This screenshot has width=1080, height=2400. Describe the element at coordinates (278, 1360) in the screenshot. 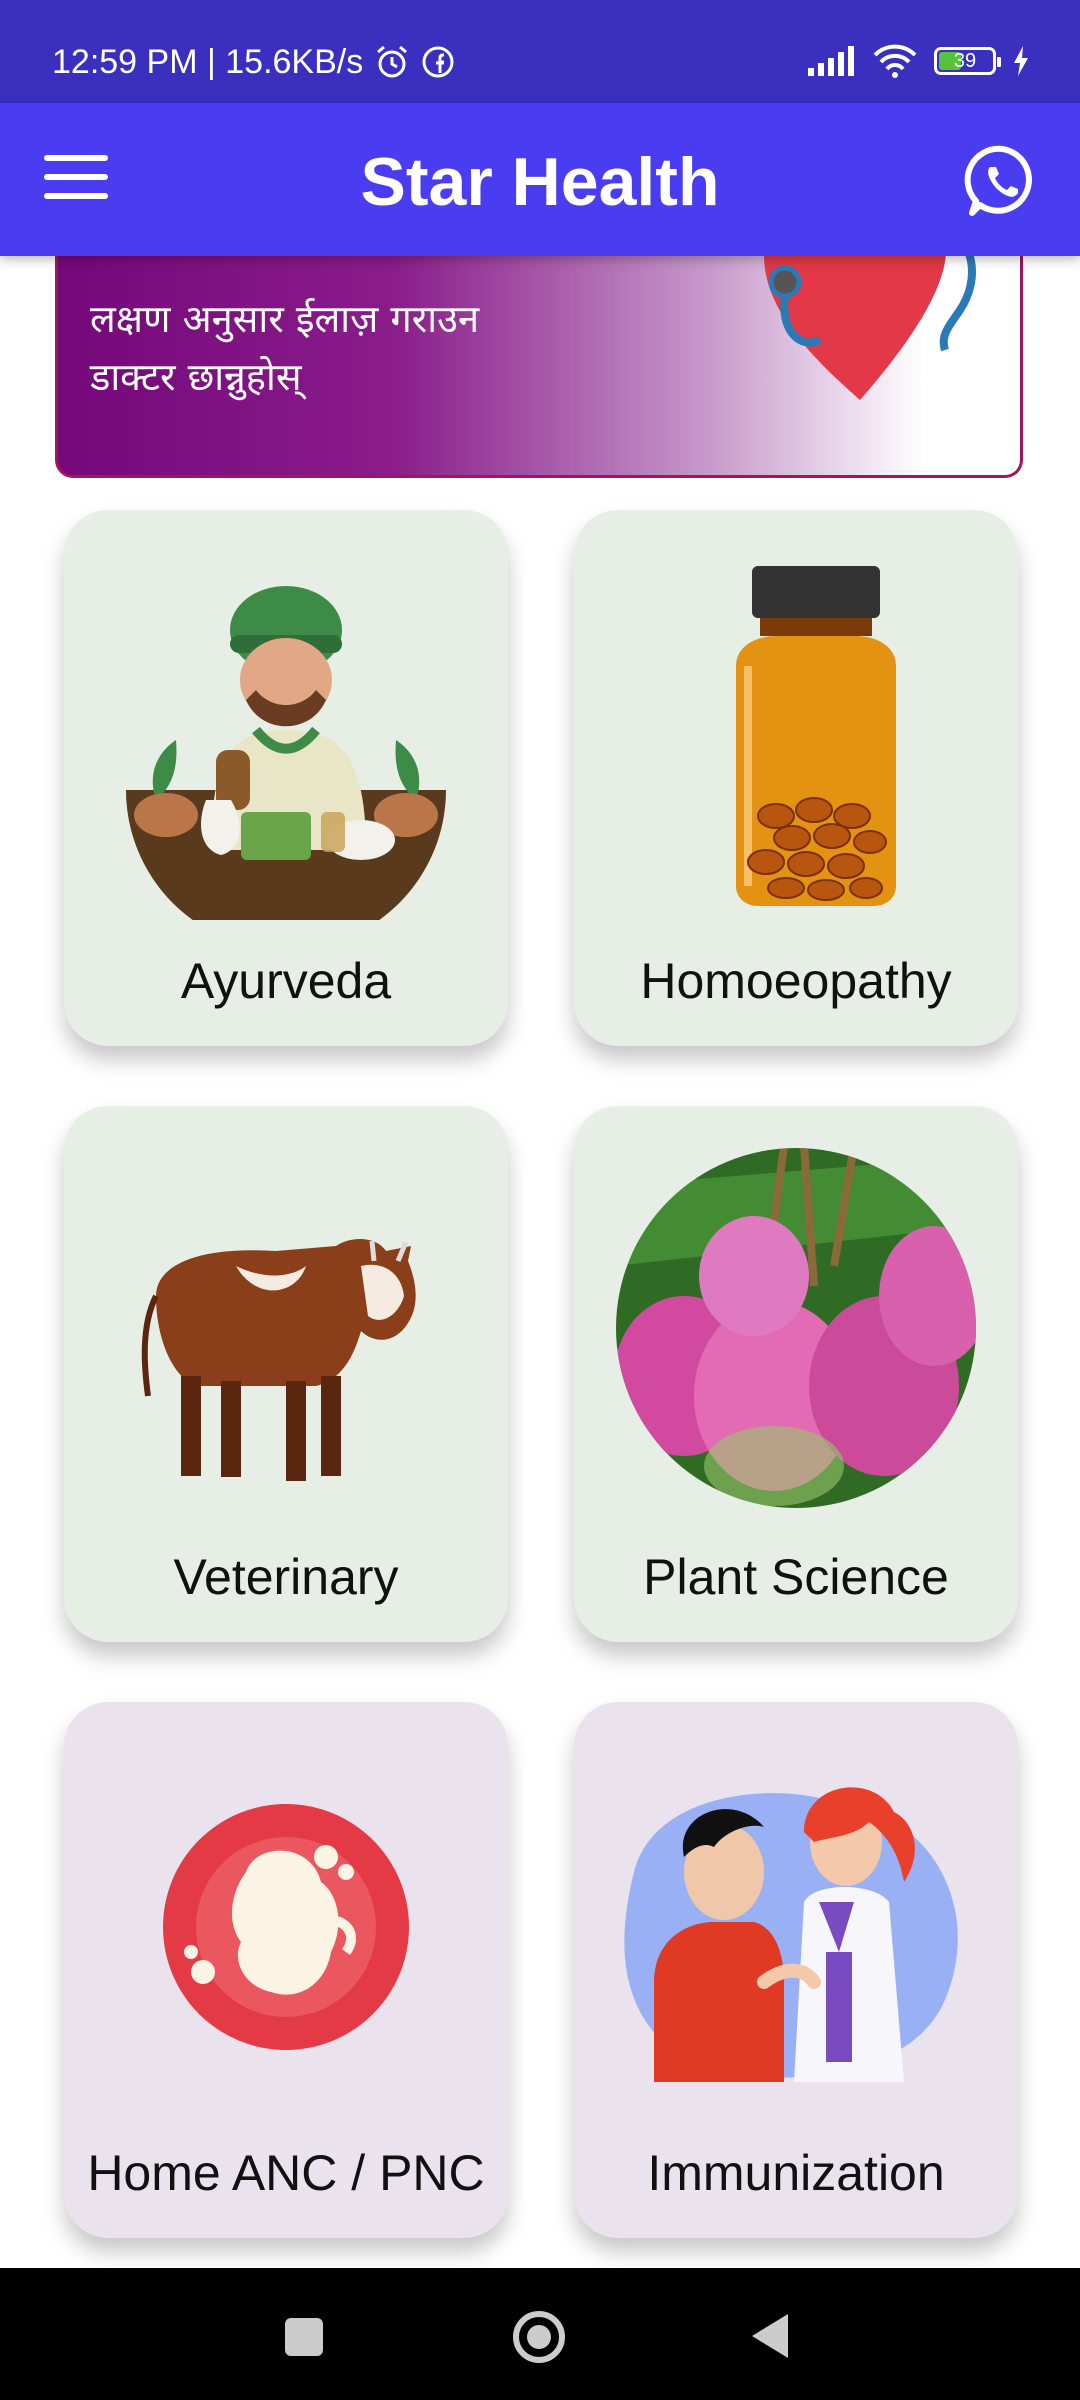

I see `cow-image` at that location.